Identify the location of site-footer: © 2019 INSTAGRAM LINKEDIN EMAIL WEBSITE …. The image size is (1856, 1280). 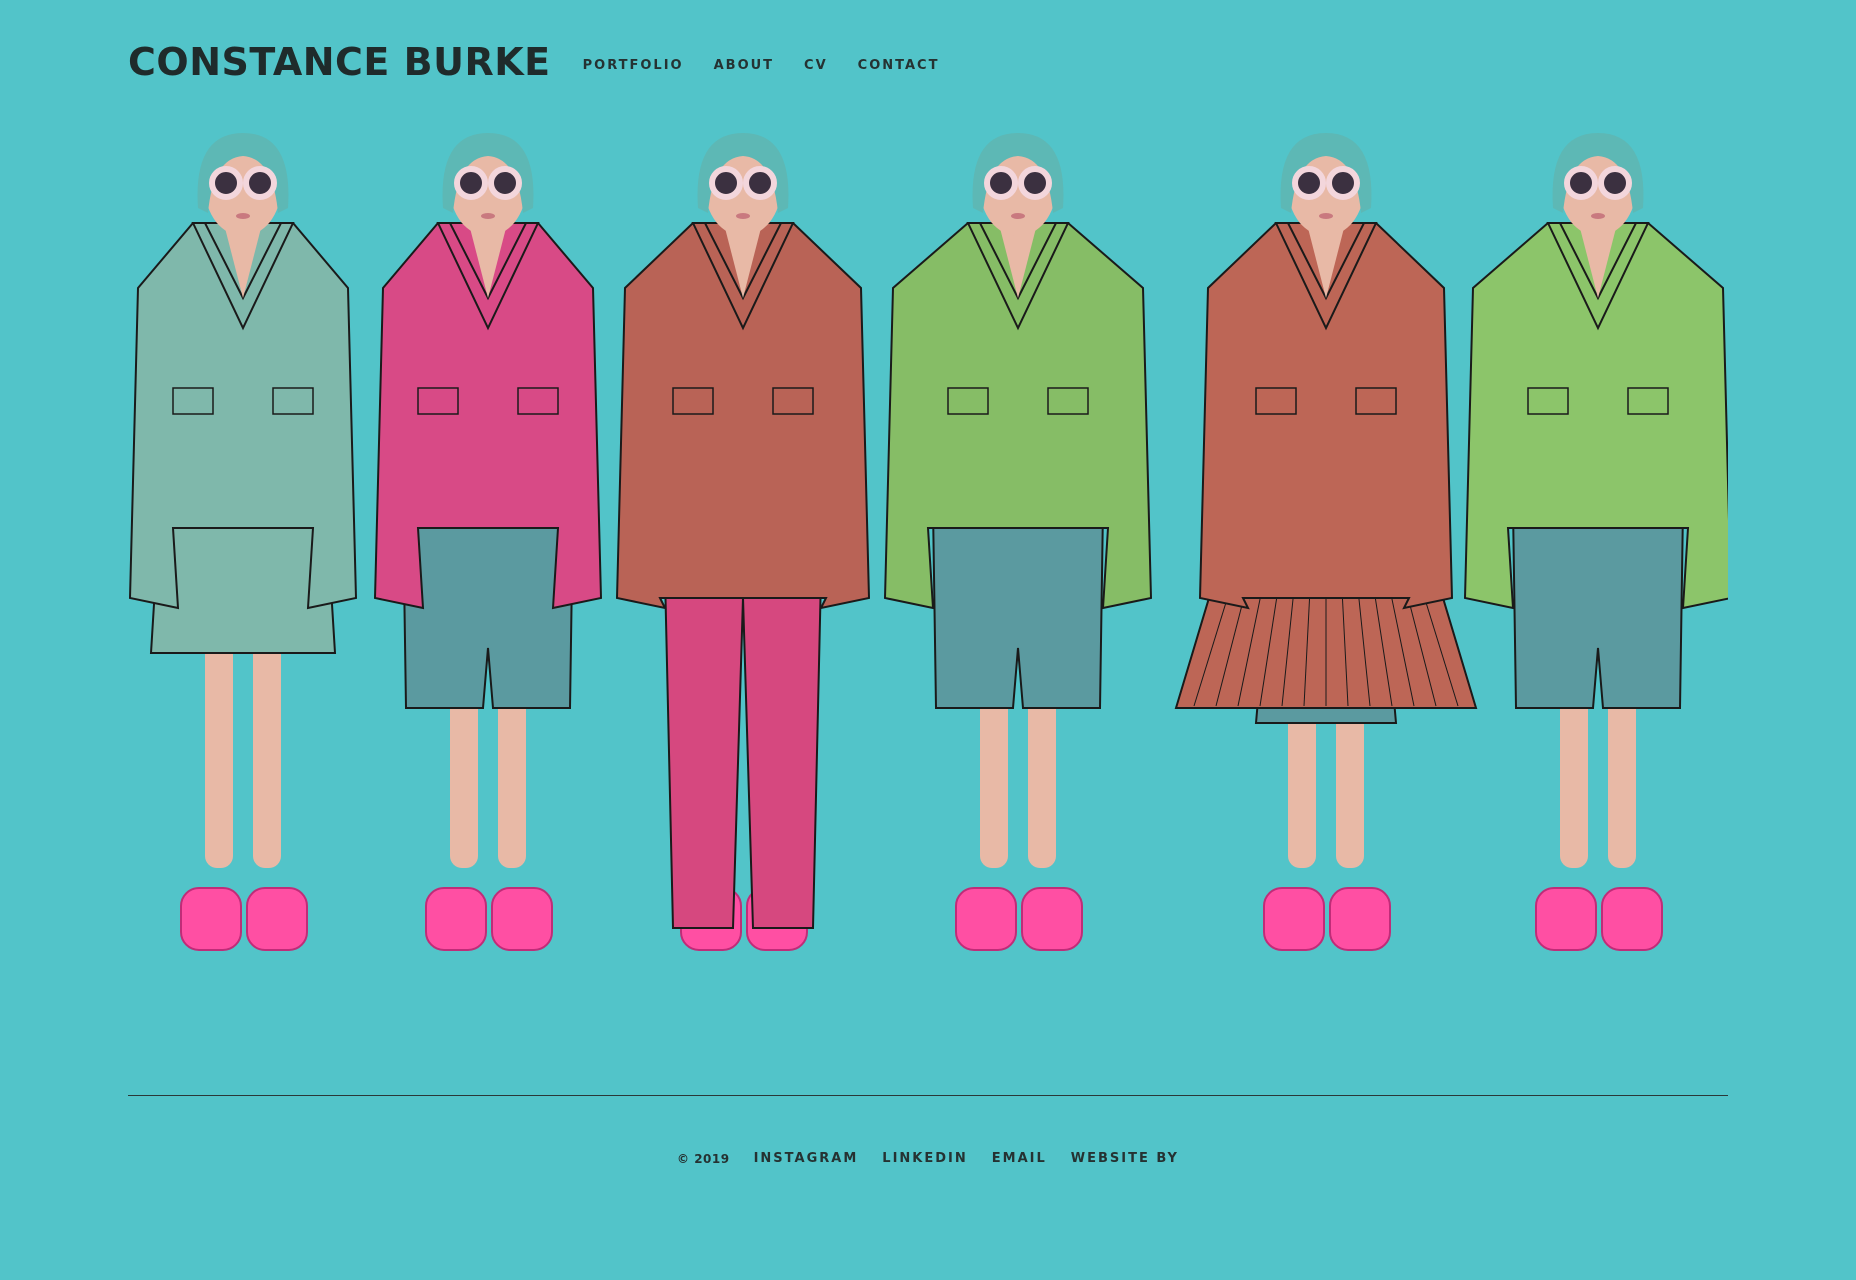
(928, 1158).